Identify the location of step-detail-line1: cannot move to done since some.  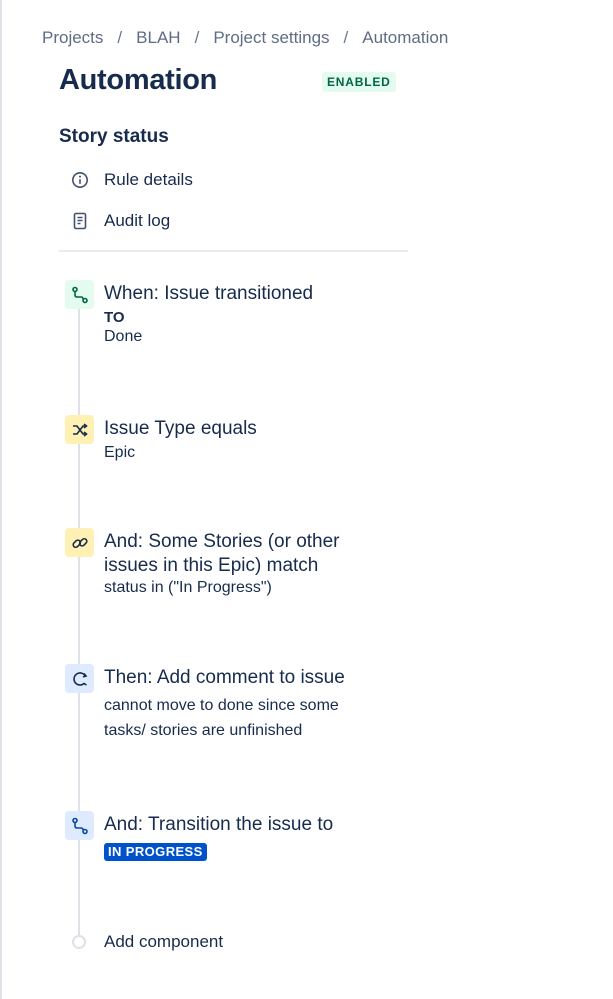
(221, 705).